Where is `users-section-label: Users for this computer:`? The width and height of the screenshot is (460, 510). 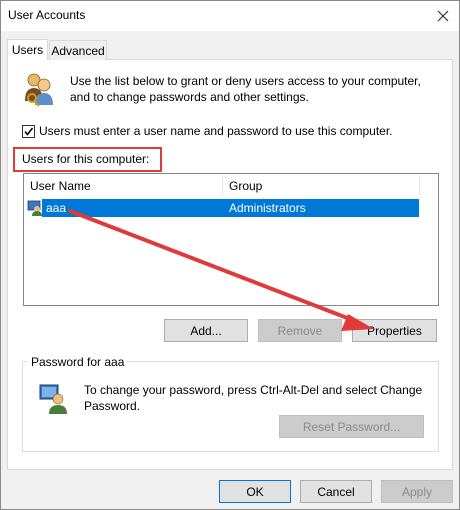
users-section-label: Users for this computer: is located at coordinates (86, 159).